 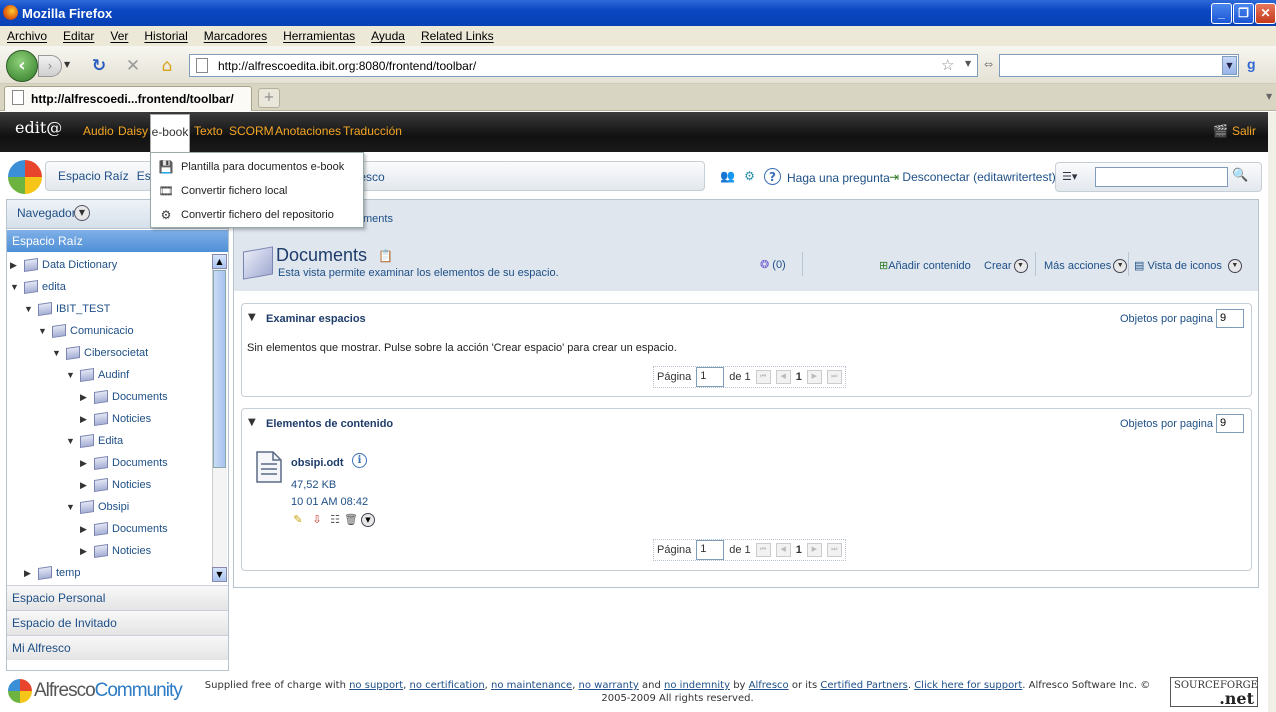 I want to click on google-icon: g, so click(x=1256, y=65).